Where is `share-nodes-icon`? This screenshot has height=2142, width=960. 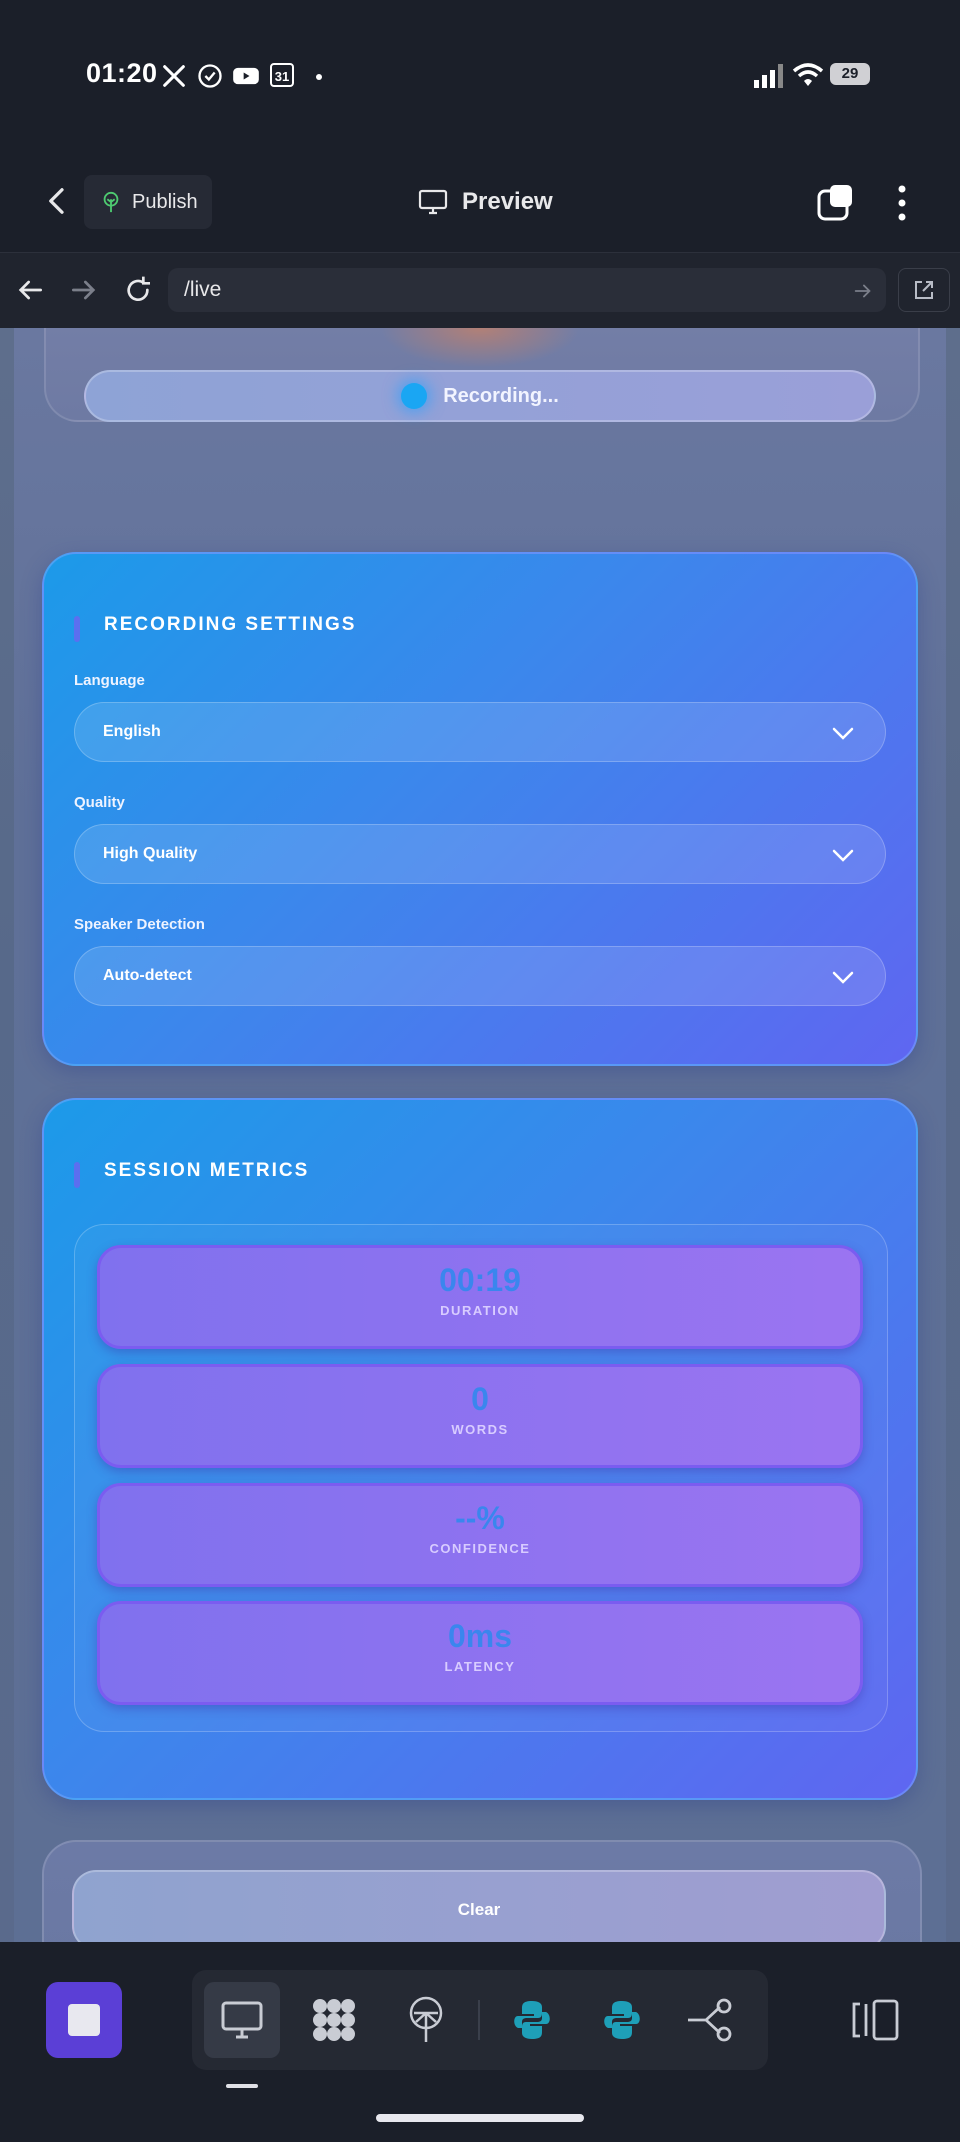
share-nodes-icon is located at coordinates (710, 2020).